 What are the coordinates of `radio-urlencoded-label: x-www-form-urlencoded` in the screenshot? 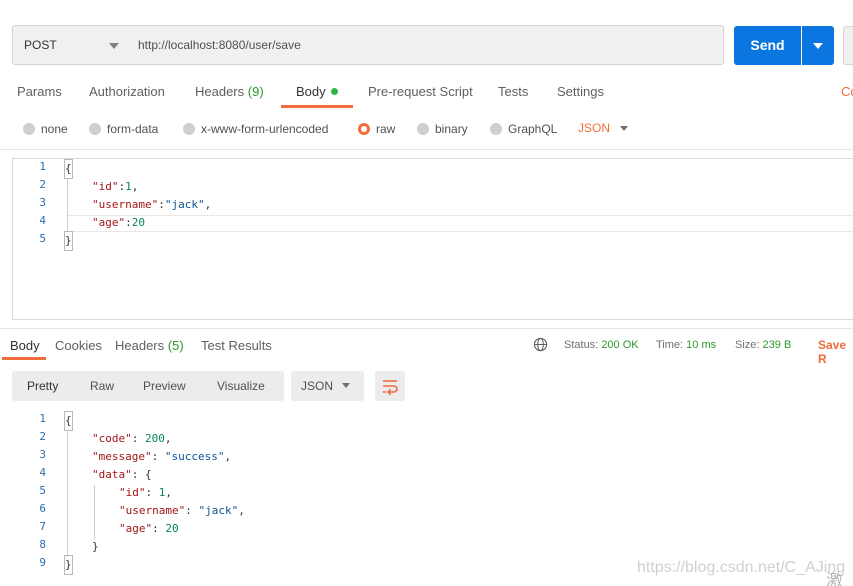 It's located at (265, 129).